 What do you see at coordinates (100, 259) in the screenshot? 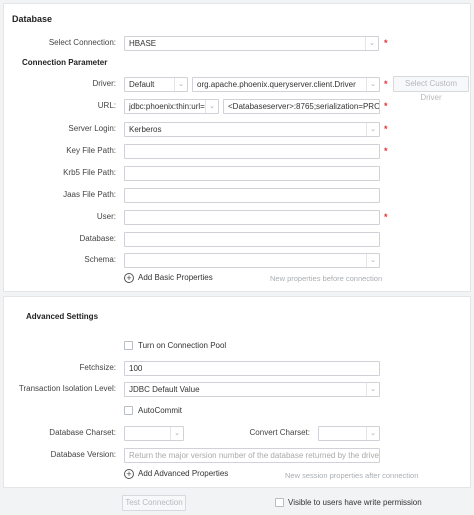
I see `schema-label: Schema:` at bounding box center [100, 259].